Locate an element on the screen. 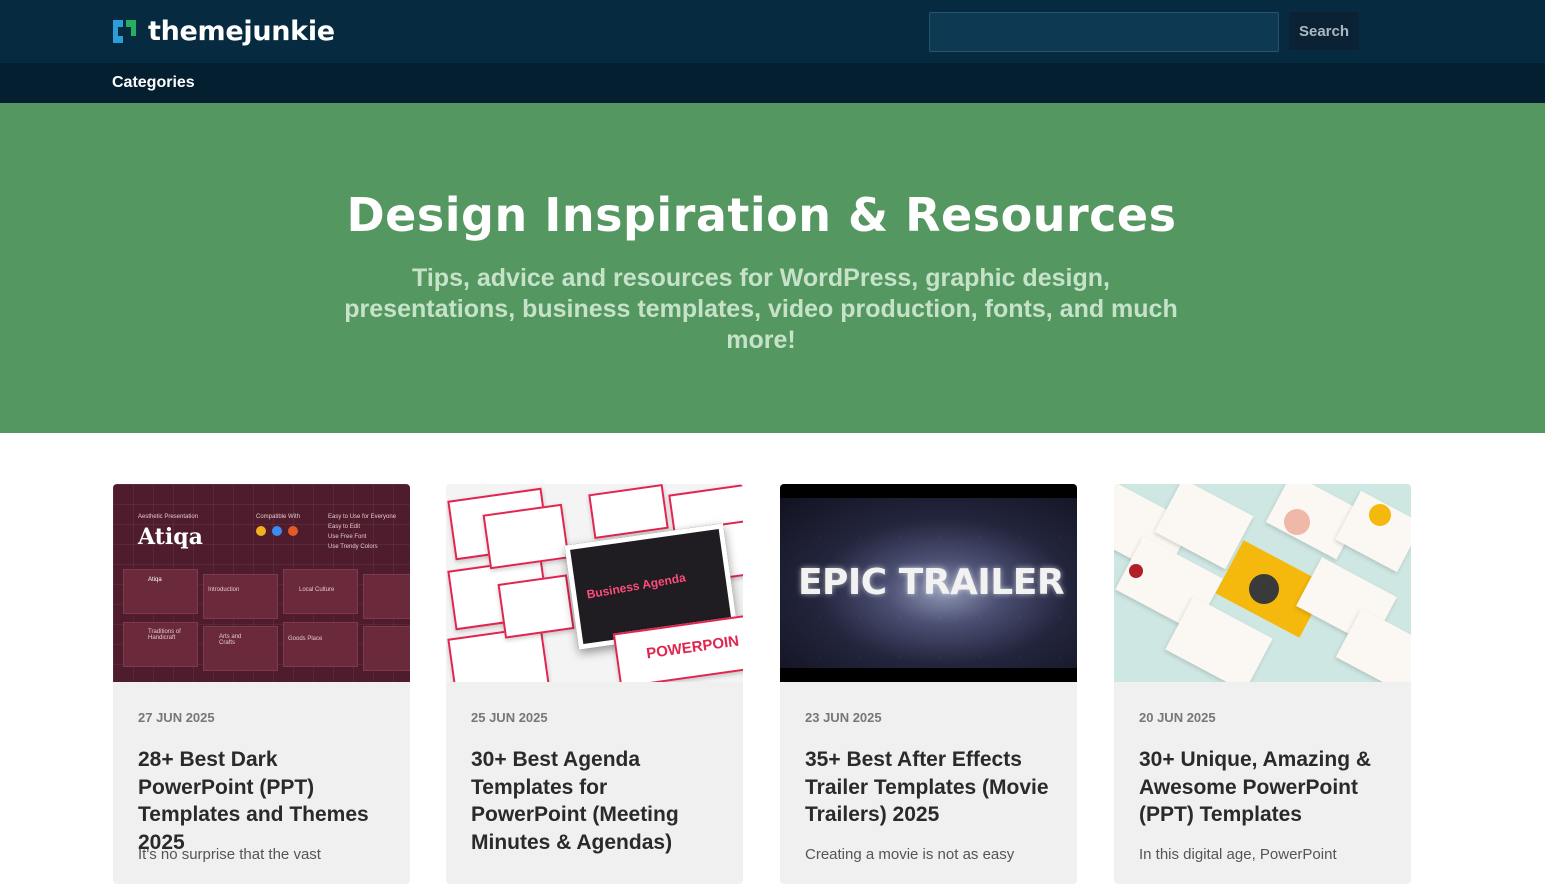 The width and height of the screenshot is (1545, 884). powerpoint-icon is located at coordinates (293, 531).